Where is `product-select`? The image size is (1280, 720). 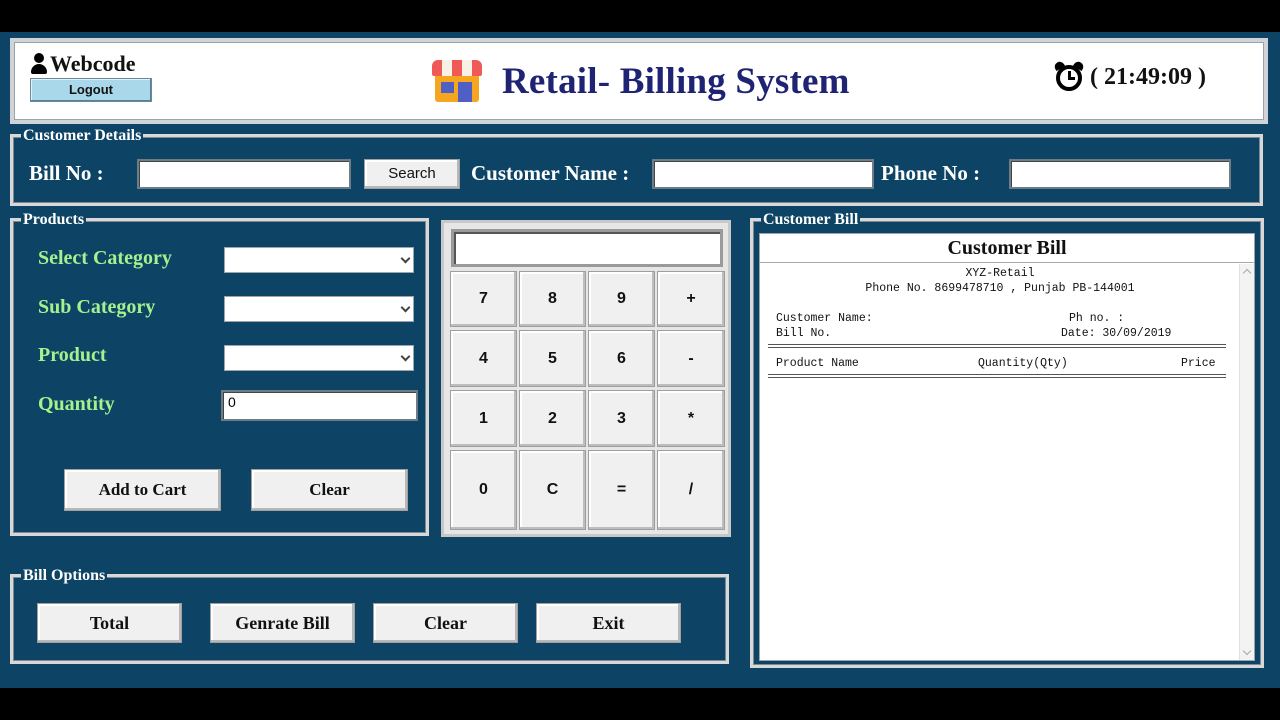
product-select is located at coordinates (319, 358).